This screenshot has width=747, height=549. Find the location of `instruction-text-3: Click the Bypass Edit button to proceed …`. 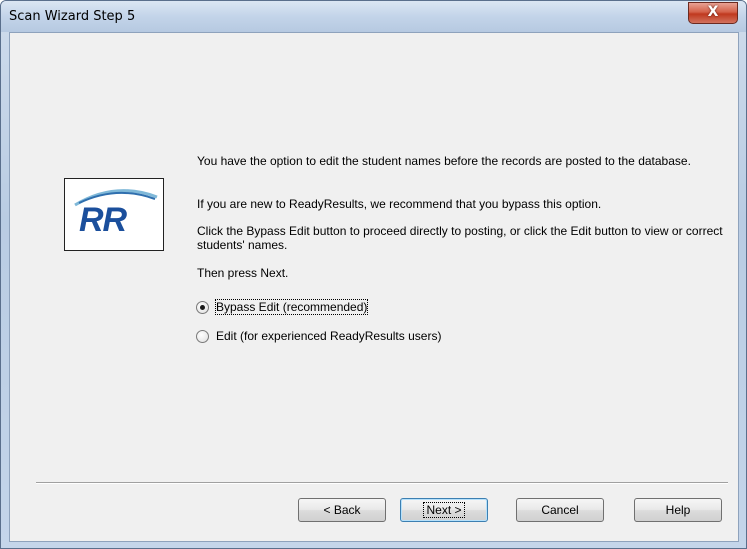

instruction-text-3: Click the Bypass Edit button to proceed … is located at coordinates (460, 238).